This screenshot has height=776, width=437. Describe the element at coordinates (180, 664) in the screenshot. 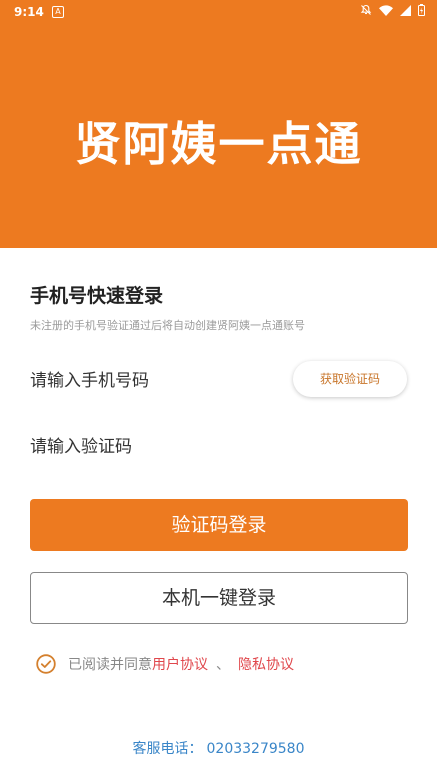

I see `user-agreement-link: 用户协议` at that location.